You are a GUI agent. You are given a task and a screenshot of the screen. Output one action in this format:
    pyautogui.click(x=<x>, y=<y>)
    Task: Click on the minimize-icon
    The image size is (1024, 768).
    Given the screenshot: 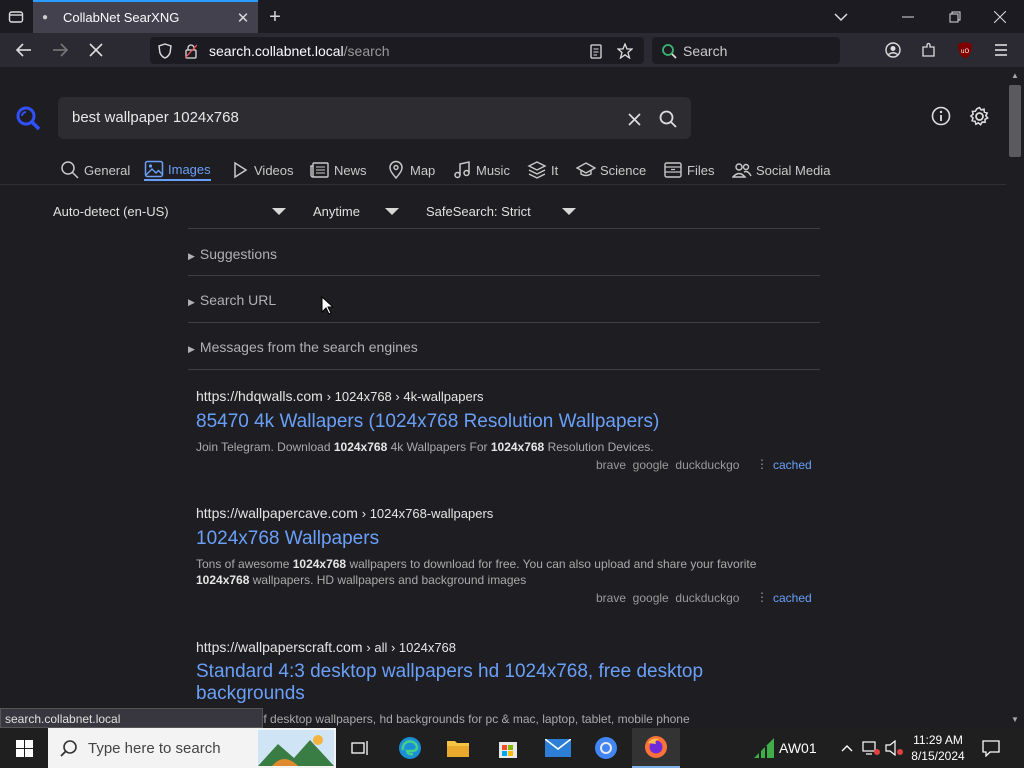 What is the action you would take?
    pyautogui.click(x=908, y=17)
    